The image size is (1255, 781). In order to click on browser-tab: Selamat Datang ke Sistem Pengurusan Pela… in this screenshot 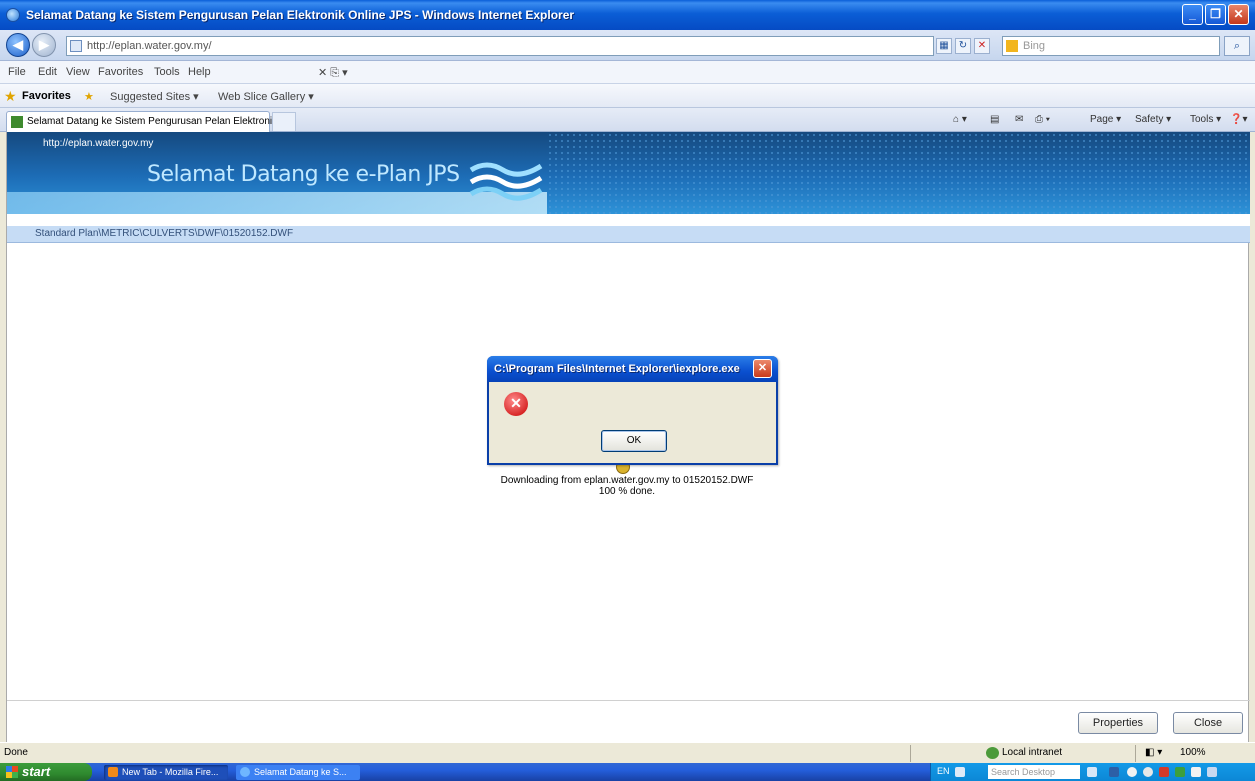, I will do `click(143, 121)`.